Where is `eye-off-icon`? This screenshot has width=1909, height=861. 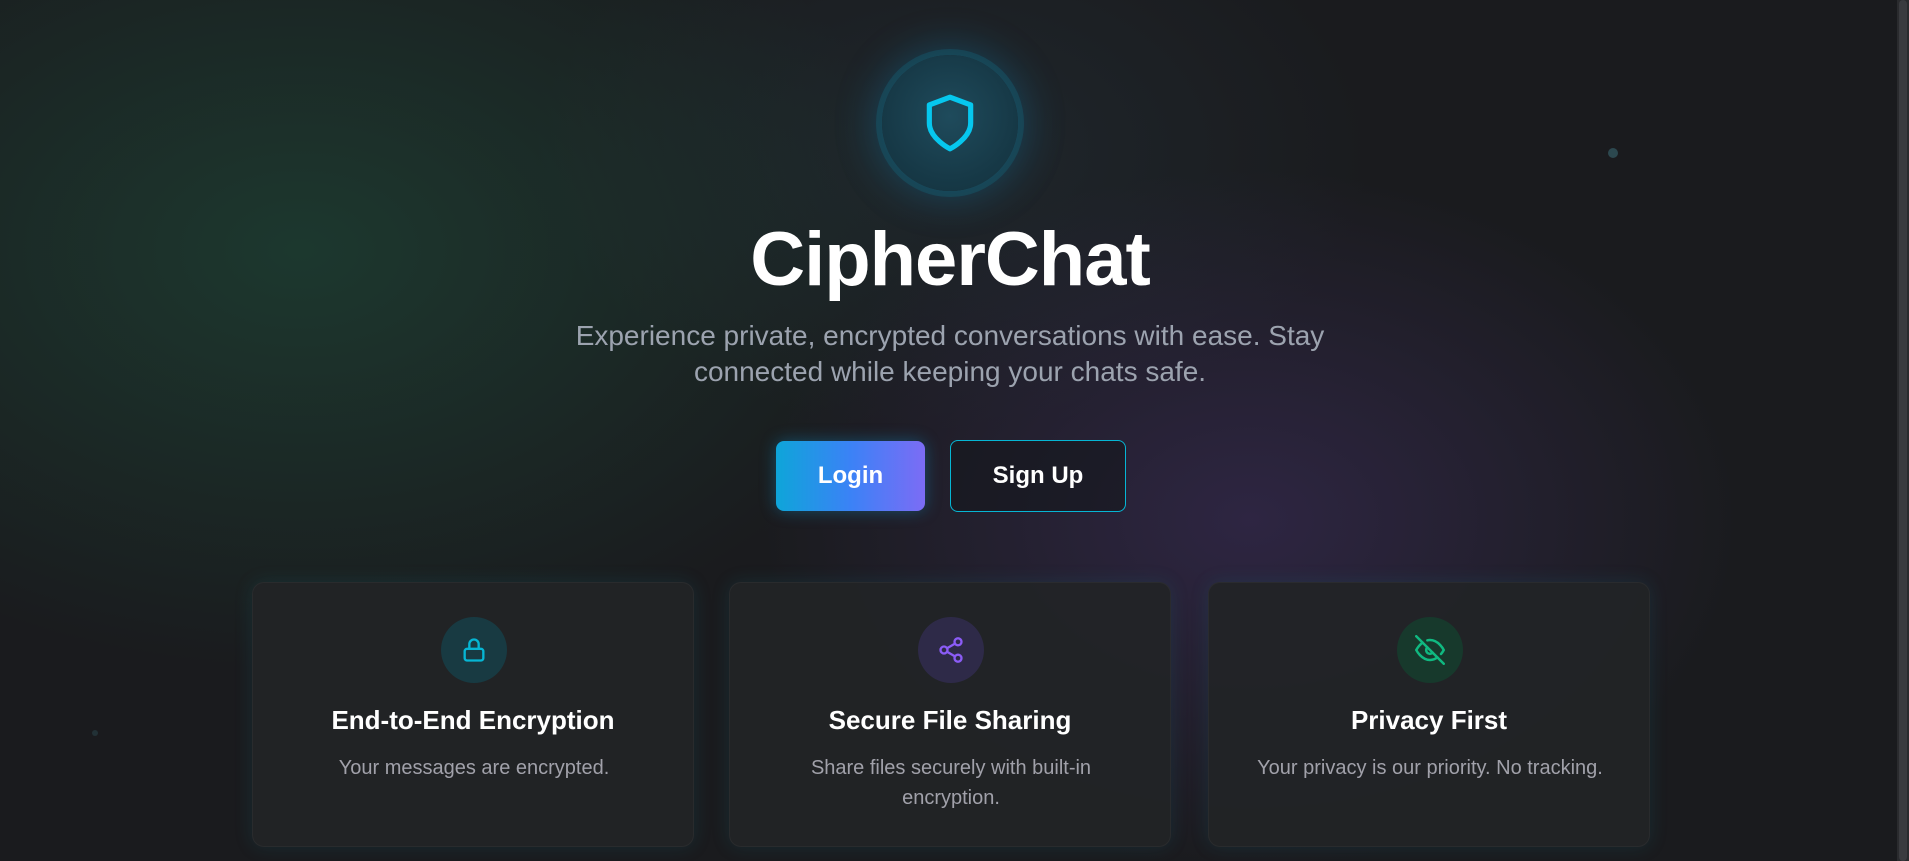 eye-off-icon is located at coordinates (1430, 650).